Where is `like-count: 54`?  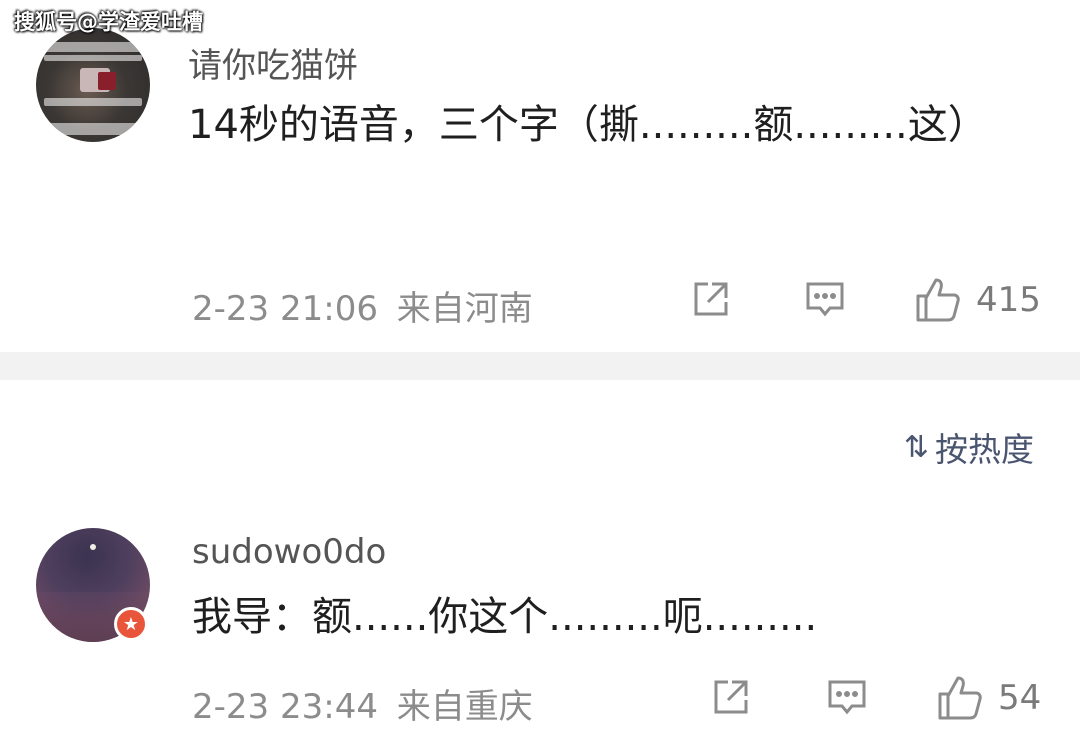
like-count: 54 is located at coordinates (1020, 698).